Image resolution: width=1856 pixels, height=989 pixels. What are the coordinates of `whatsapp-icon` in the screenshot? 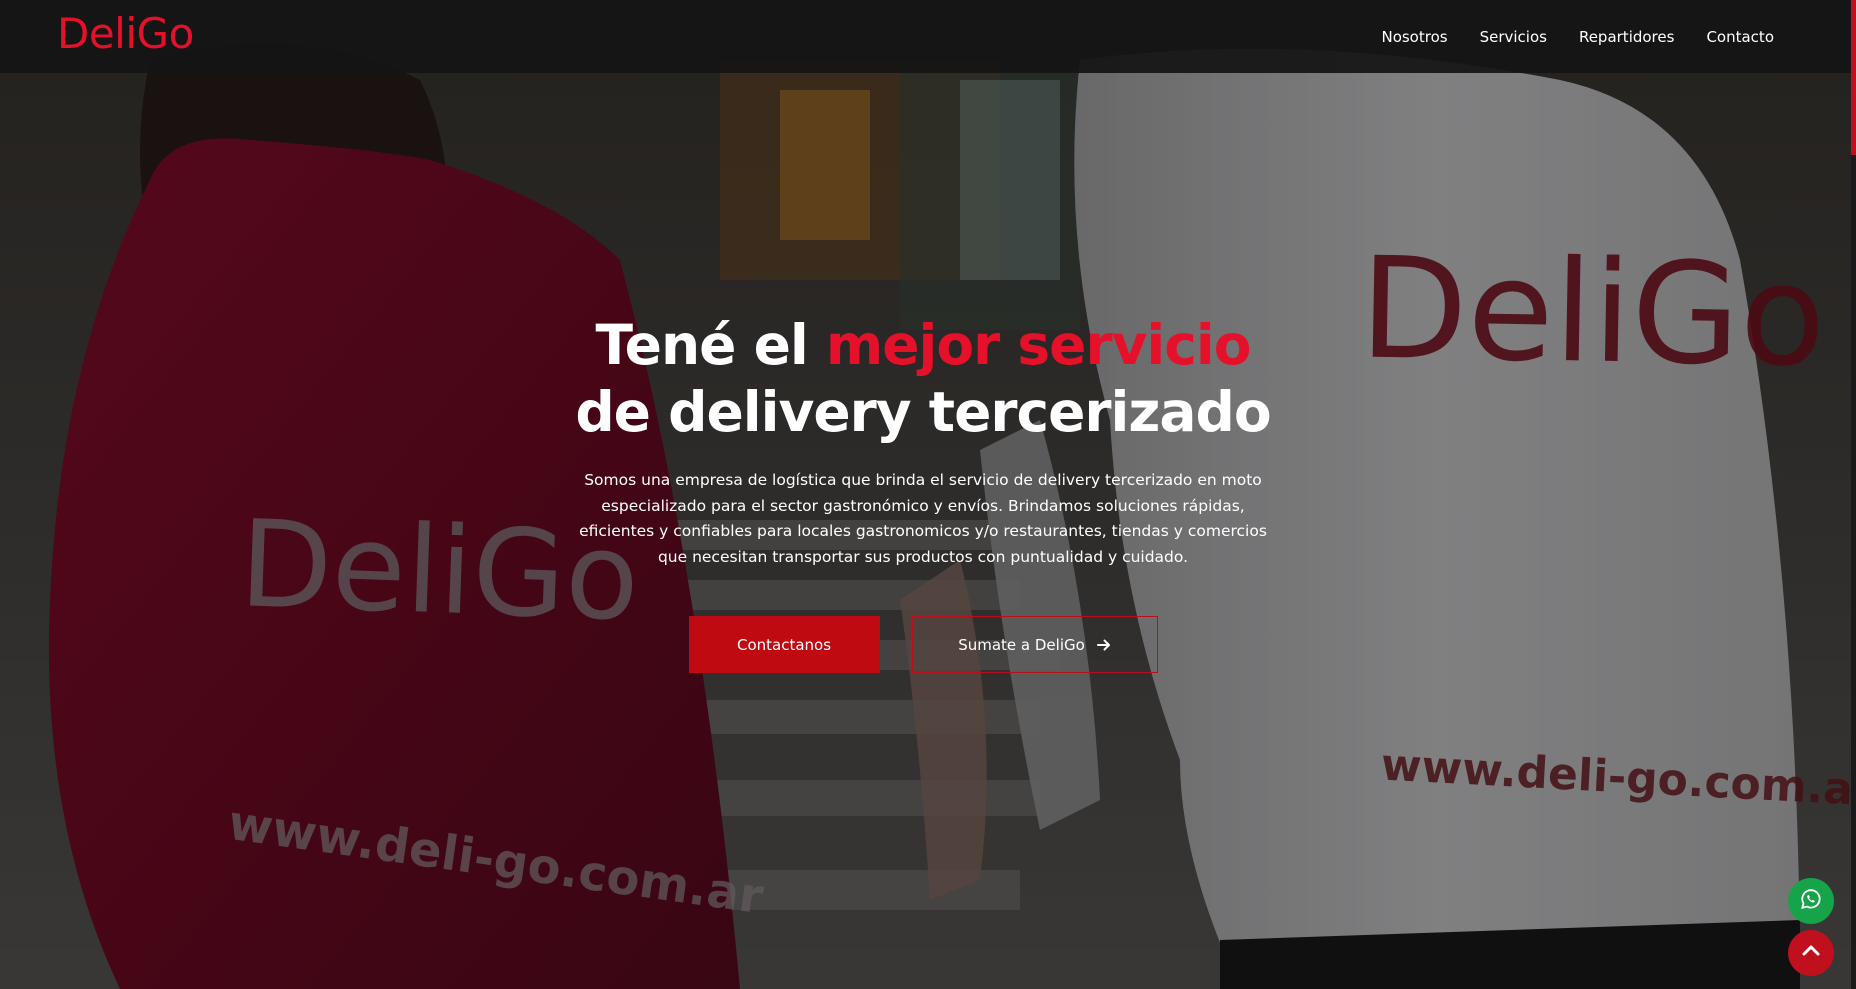 It's located at (1811, 901).